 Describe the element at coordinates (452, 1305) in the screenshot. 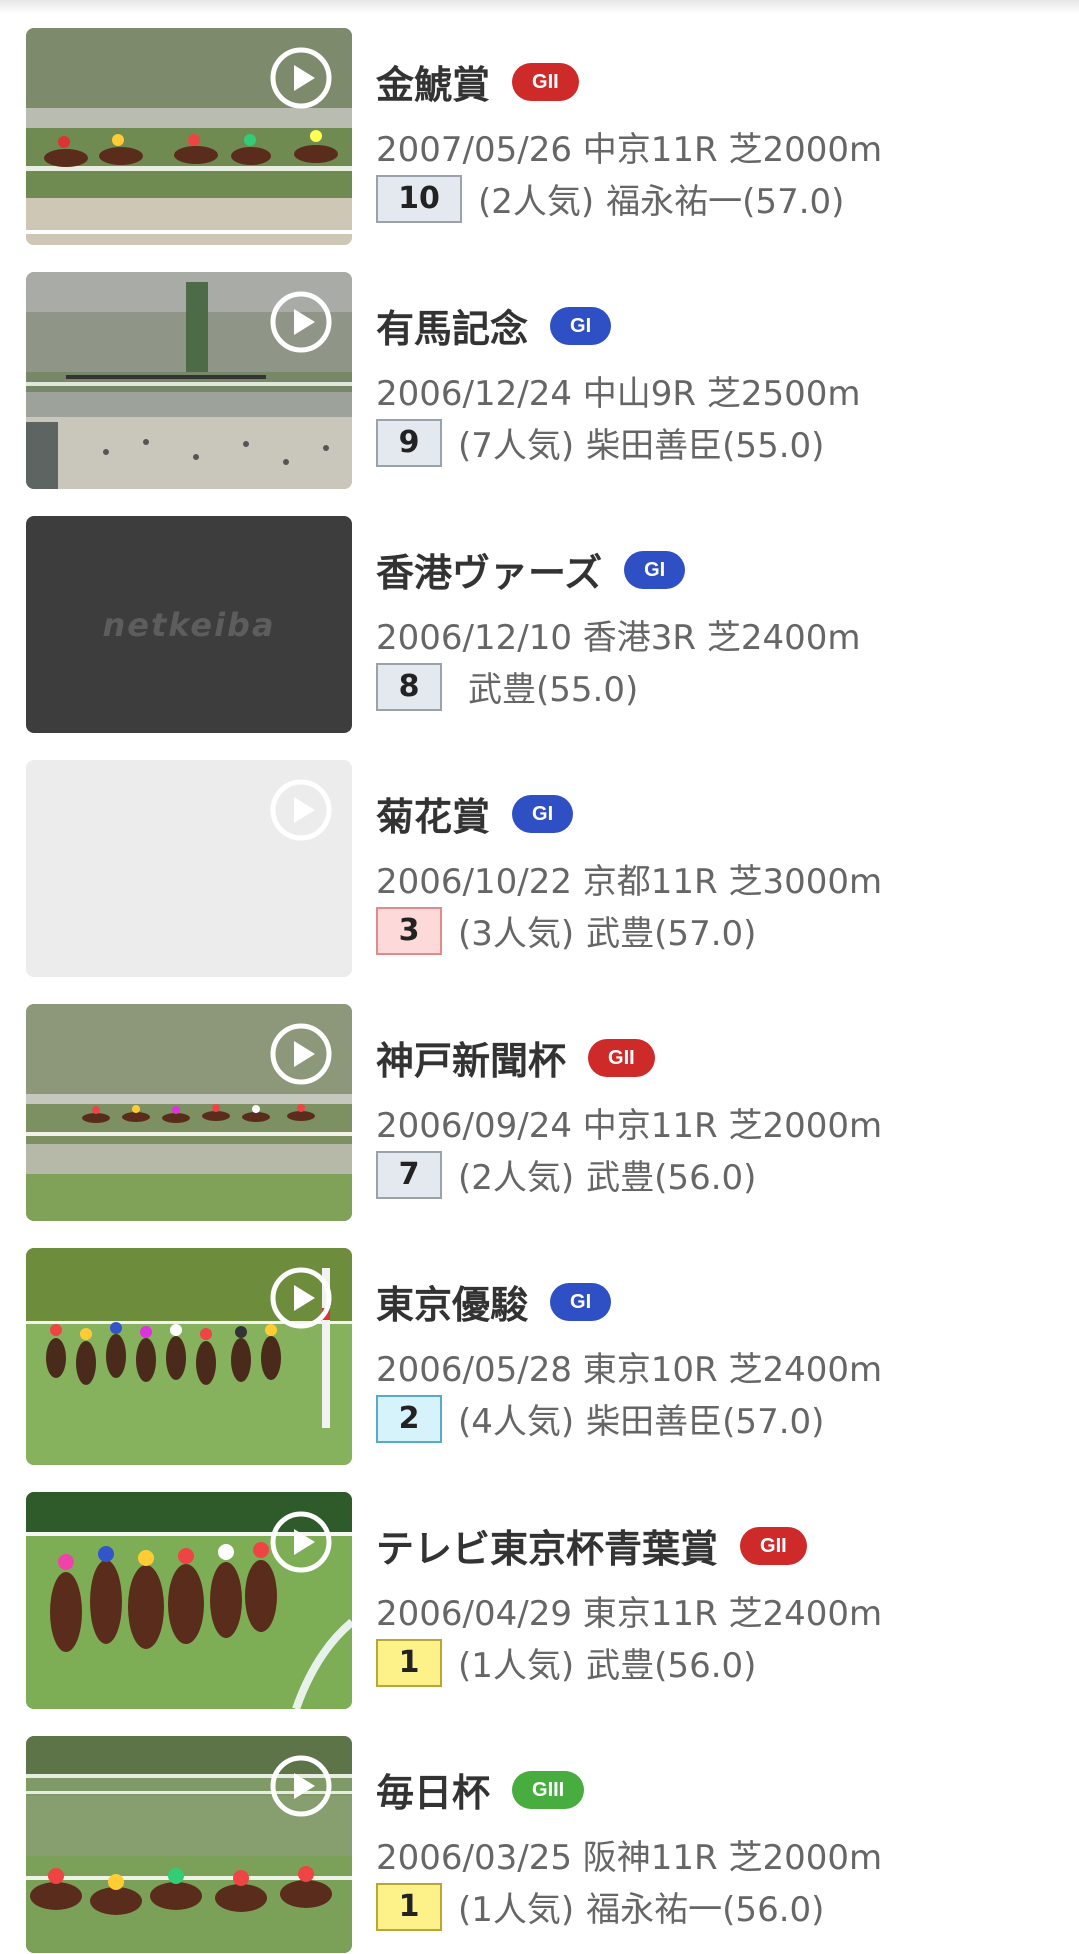

I see `race-name-text: 東京優駿` at that location.